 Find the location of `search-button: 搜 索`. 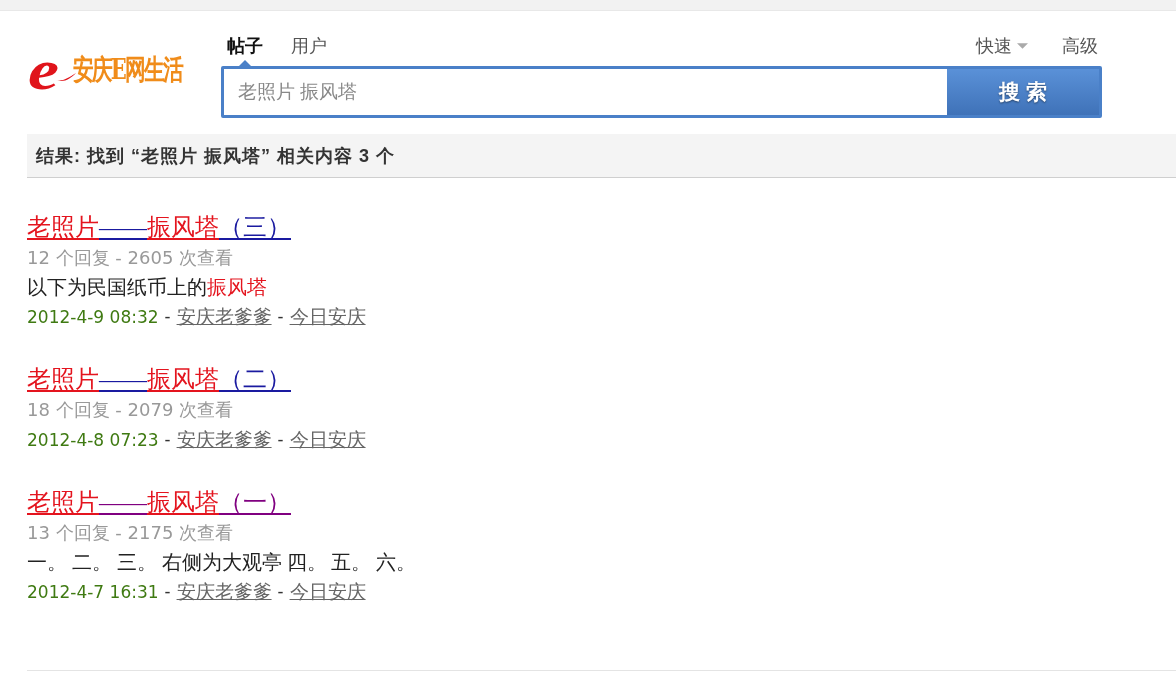

search-button: 搜 索 is located at coordinates (1023, 92).